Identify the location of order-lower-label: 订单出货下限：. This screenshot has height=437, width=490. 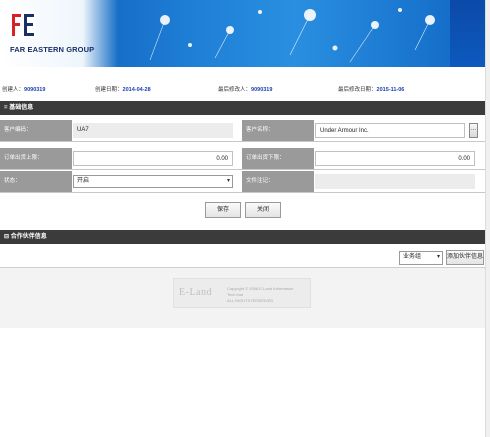
(278, 158).